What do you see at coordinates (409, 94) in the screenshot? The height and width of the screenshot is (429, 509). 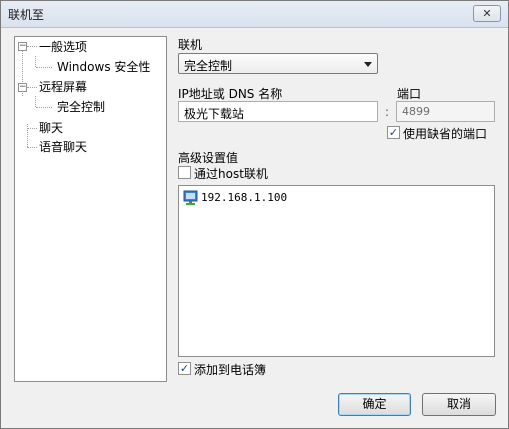 I see `port-label: 端口` at bounding box center [409, 94].